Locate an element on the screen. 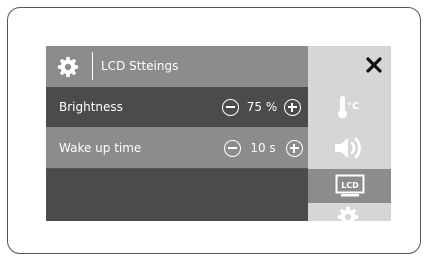  thermometer-icon: °C is located at coordinates (348, 107).